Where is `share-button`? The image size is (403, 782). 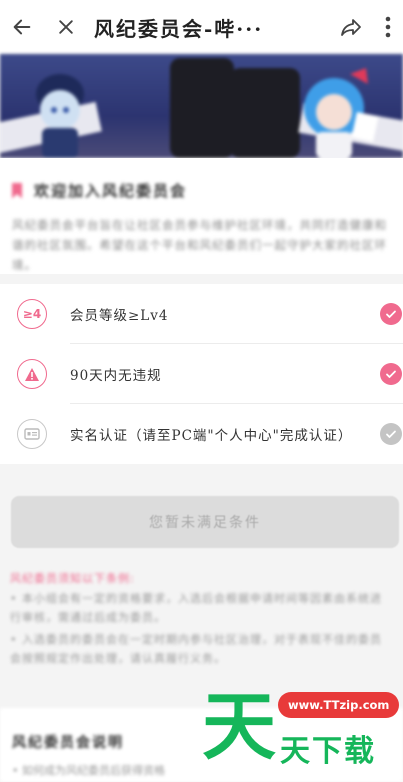
share-button is located at coordinates (351, 27).